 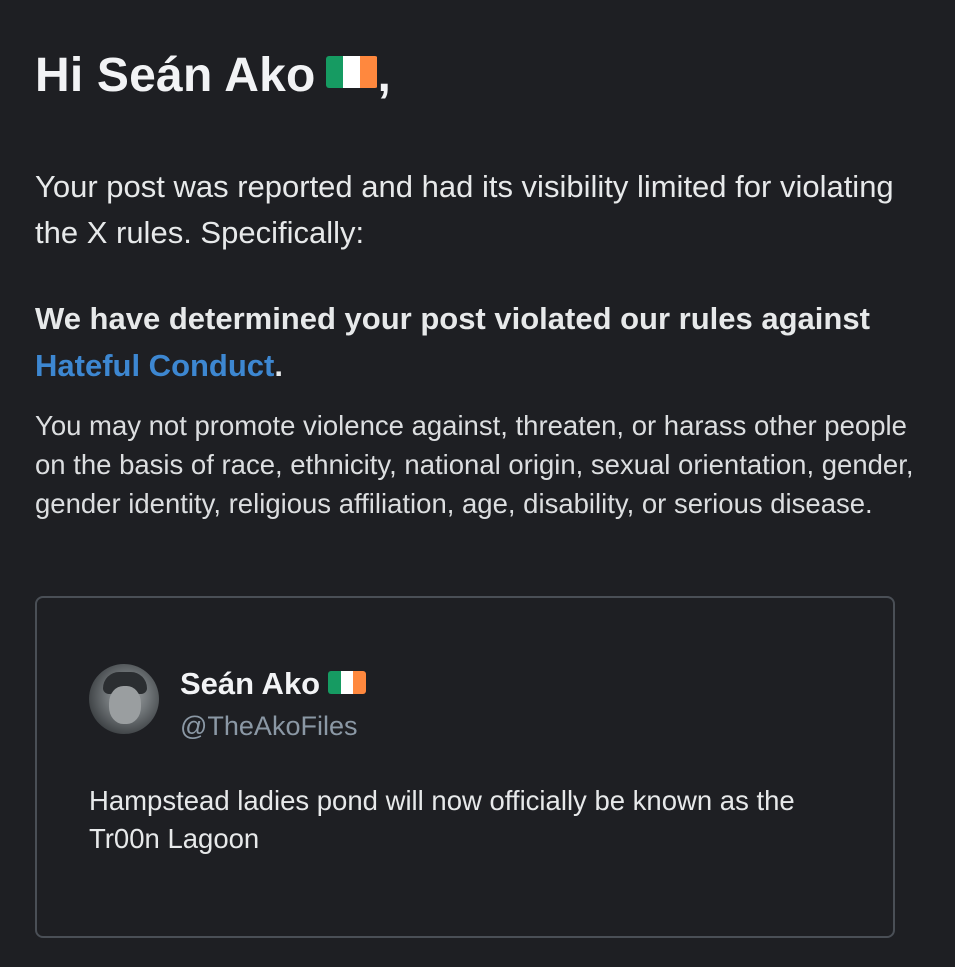 I want to click on hateful-conduct-link: Hateful Conduct, so click(x=154, y=365).